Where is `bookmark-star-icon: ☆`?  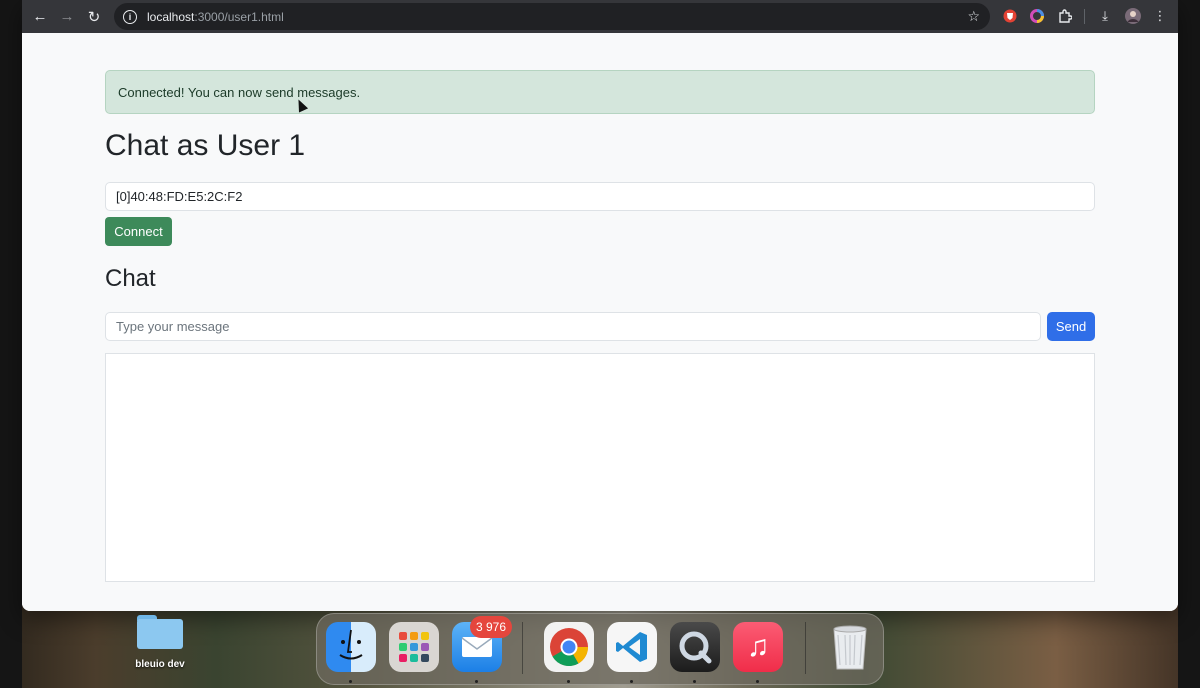
bookmark-star-icon: ☆ is located at coordinates (973, 16).